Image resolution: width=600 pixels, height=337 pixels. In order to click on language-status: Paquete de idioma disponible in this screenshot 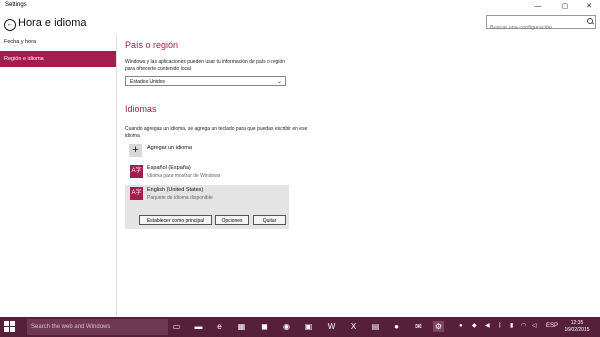, I will do `click(180, 198)`.